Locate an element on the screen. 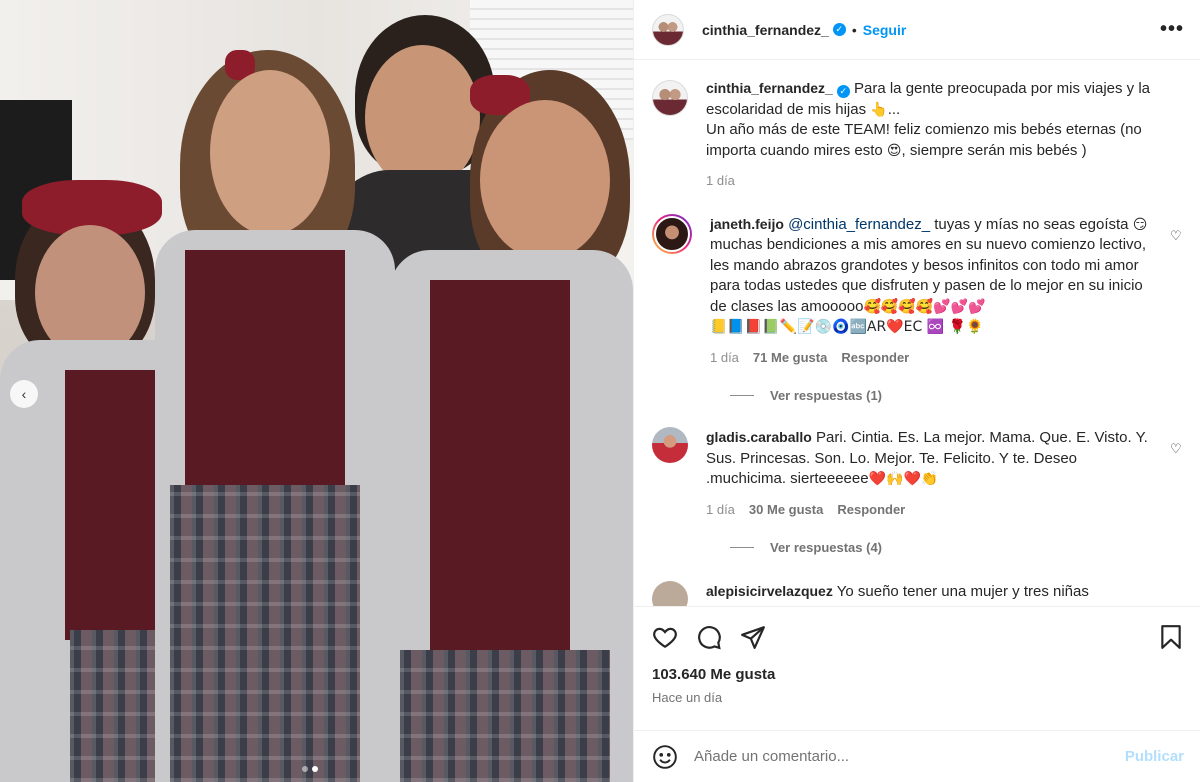 The height and width of the screenshot is (782, 1200). girl-right-skirt is located at coordinates (505, 716).